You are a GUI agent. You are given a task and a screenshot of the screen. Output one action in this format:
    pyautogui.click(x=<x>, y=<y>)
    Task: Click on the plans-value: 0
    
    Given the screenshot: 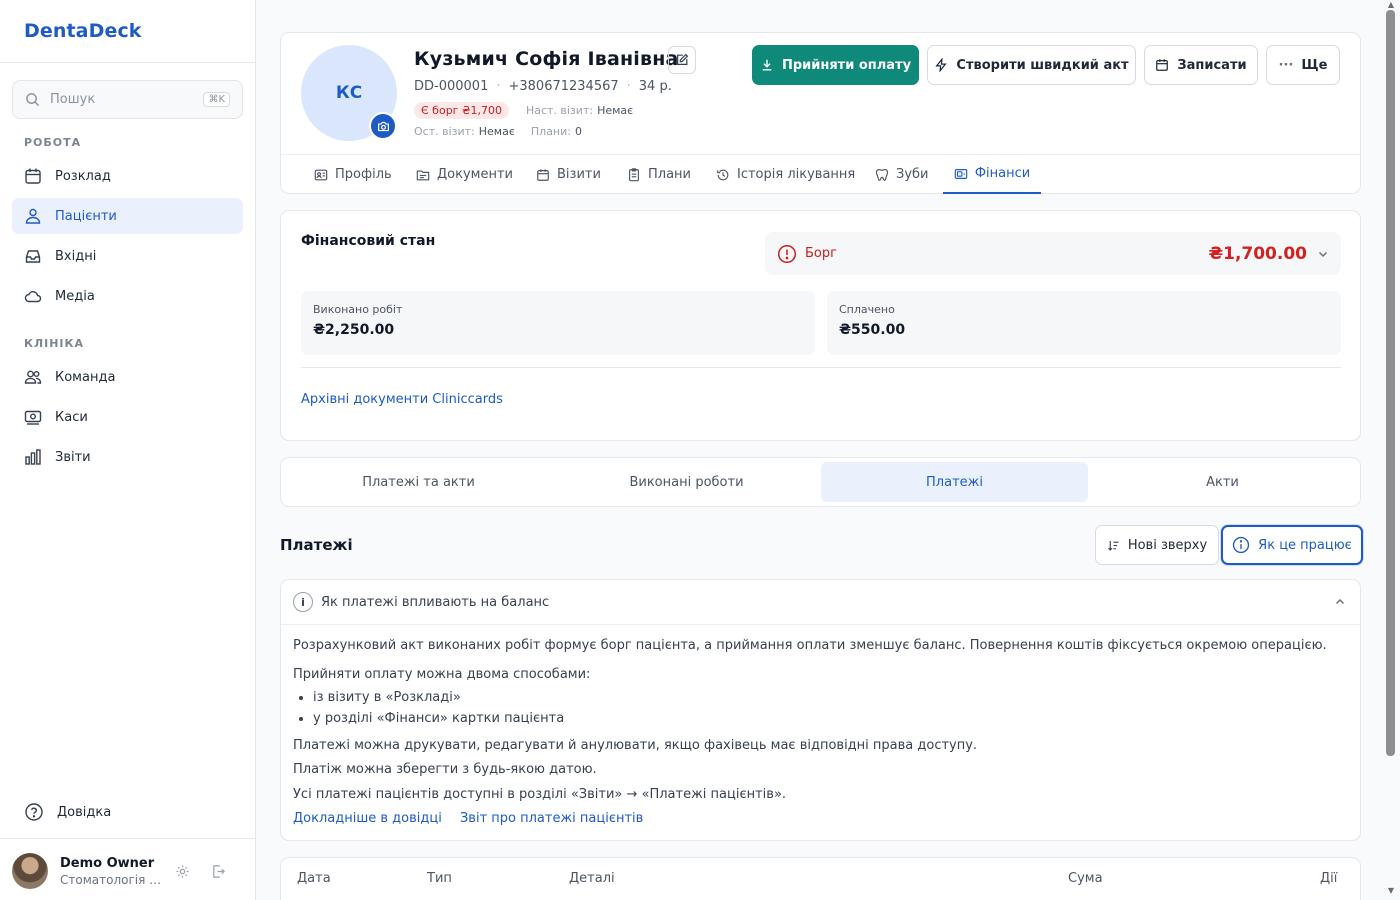 What is the action you would take?
    pyautogui.click(x=578, y=131)
    